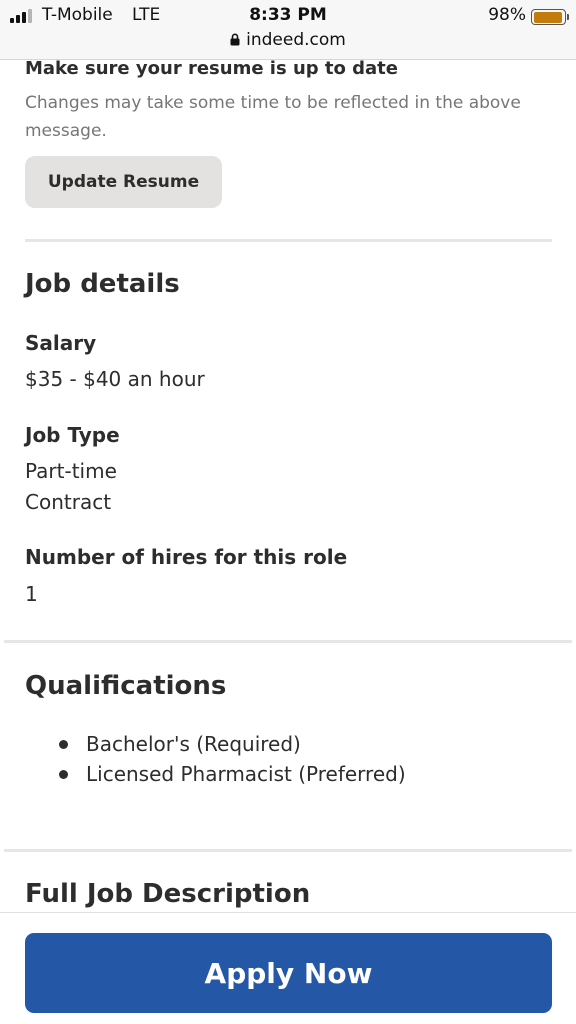 The image size is (576, 1024). I want to click on list-item: Licensed Pharmacist (Preferred), so click(215, 774).